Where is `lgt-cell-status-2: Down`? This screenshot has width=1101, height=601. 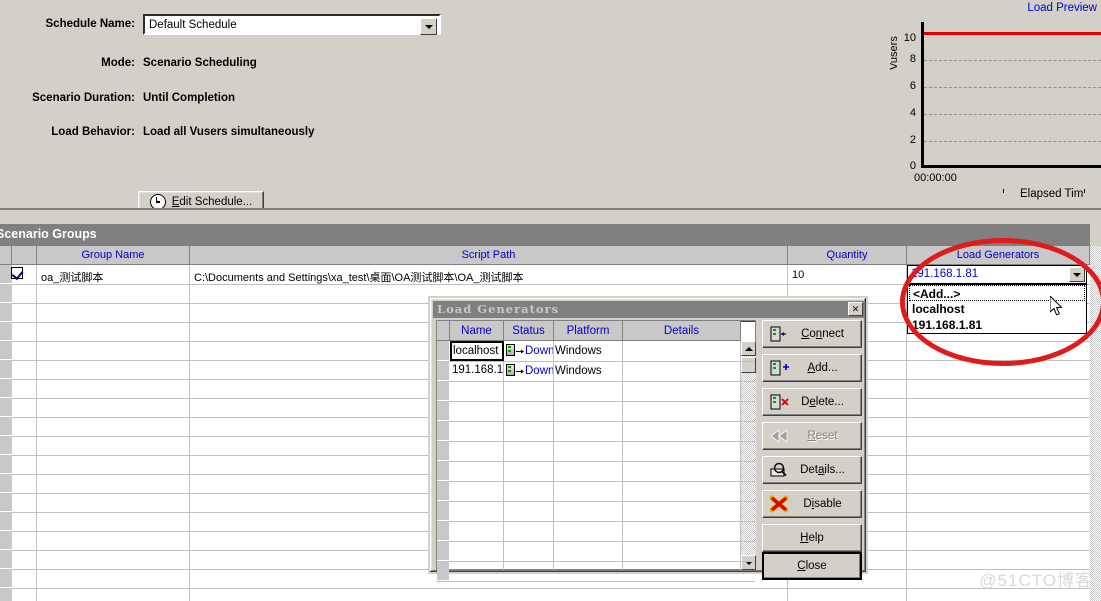 lgt-cell-status-2: Down is located at coordinates (539, 371).